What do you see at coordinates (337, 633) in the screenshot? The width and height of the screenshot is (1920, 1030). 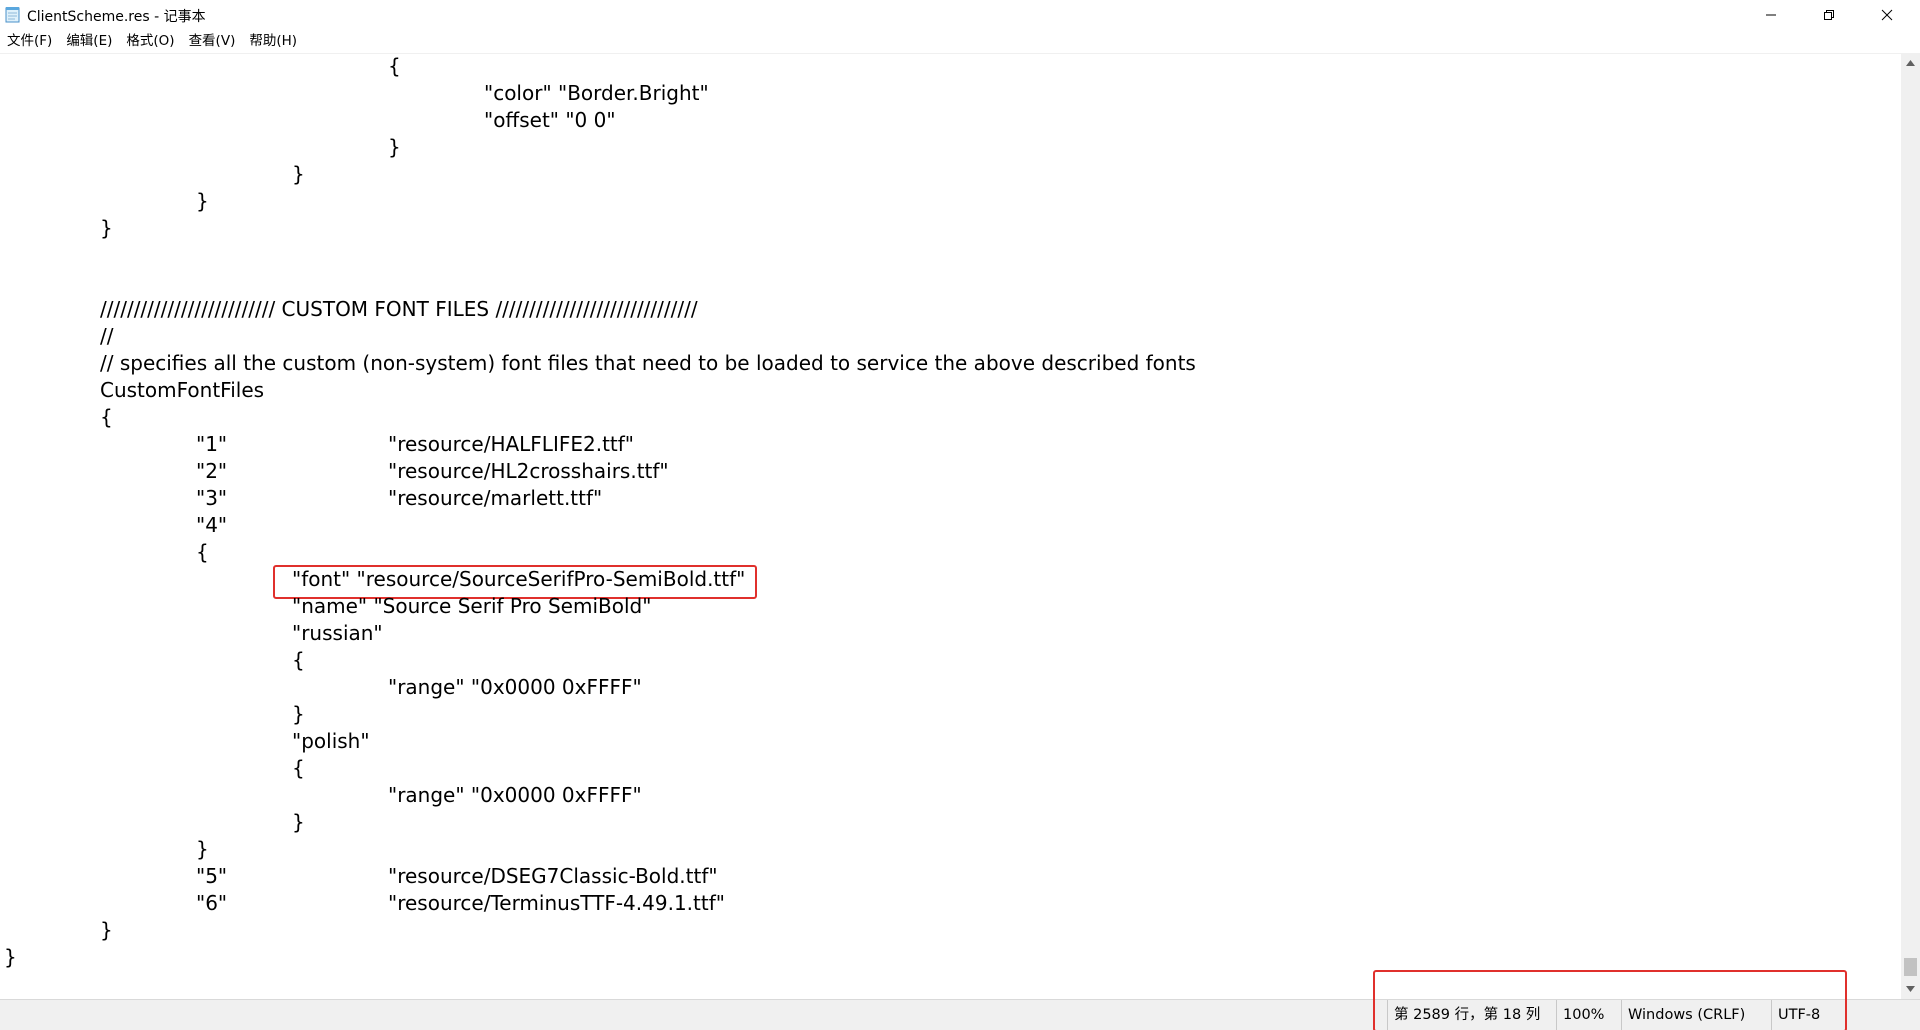 I see `text-line: "russian"` at bounding box center [337, 633].